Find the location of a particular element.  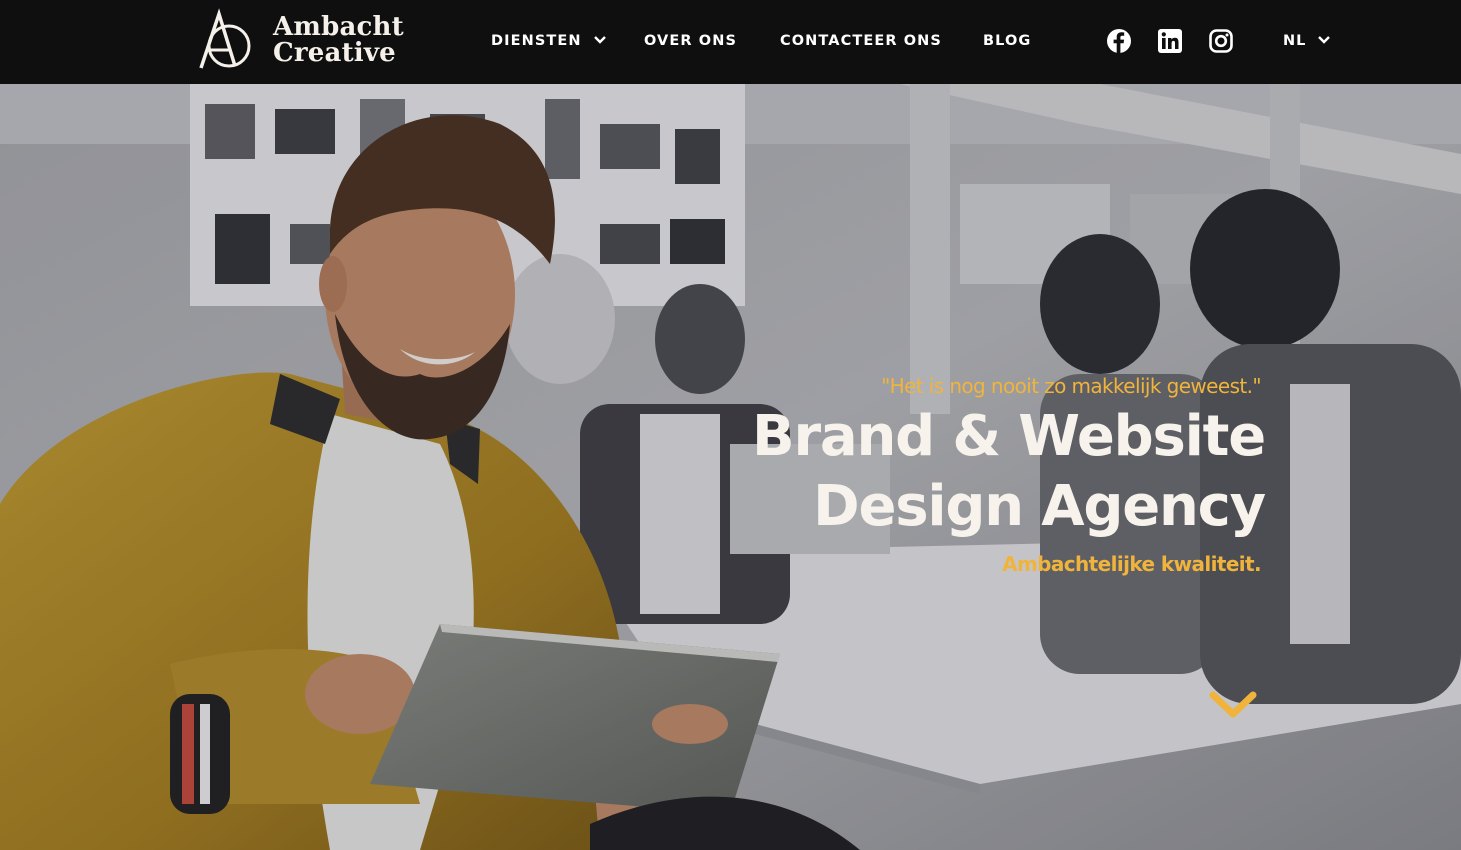

nav-item-contacteer-ons: CONTACTEER ONS is located at coordinates (861, 41).